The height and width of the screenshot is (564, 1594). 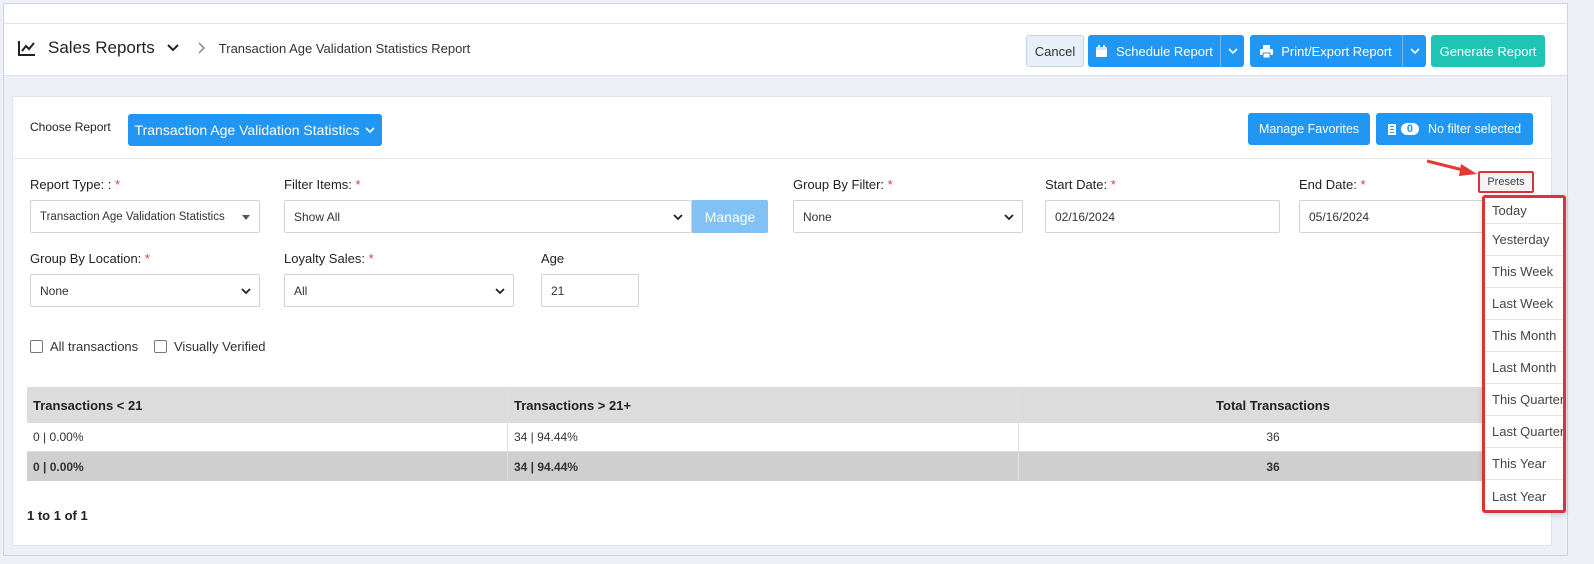 What do you see at coordinates (1506, 182) in the screenshot?
I see `presets-button: Presets` at bounding box center [1506, 182].